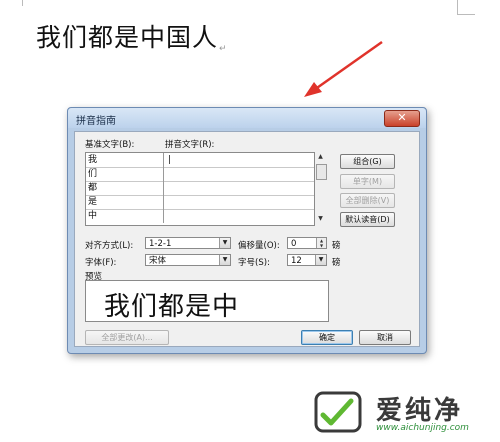 The width and height of the screenshot is (500, 442). What do you see at coordinates (307, 260) in the screenshot?
I see `size-select: 12 ▼` at bounding box center [307, 260].